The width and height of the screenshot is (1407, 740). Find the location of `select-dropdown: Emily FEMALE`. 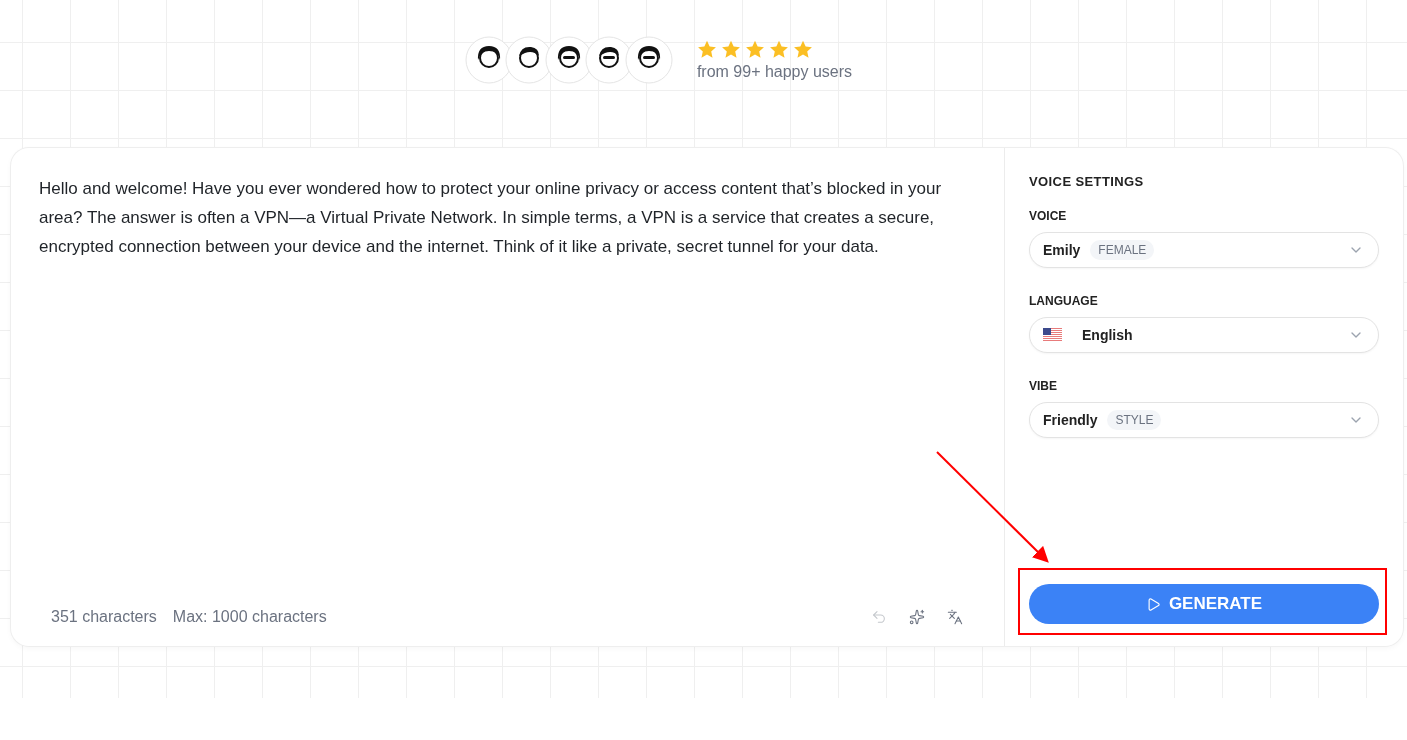

select-dropdown: Emily FEMALE is located at coordinates (1204, 250).